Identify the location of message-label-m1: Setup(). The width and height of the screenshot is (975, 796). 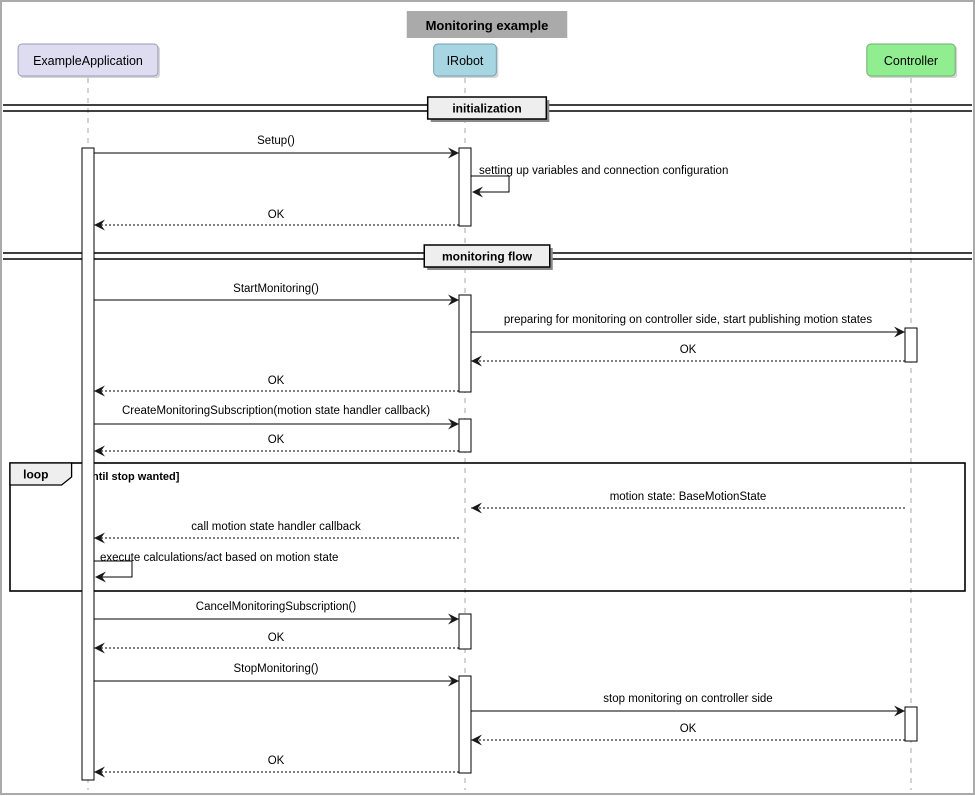
(276, 141).